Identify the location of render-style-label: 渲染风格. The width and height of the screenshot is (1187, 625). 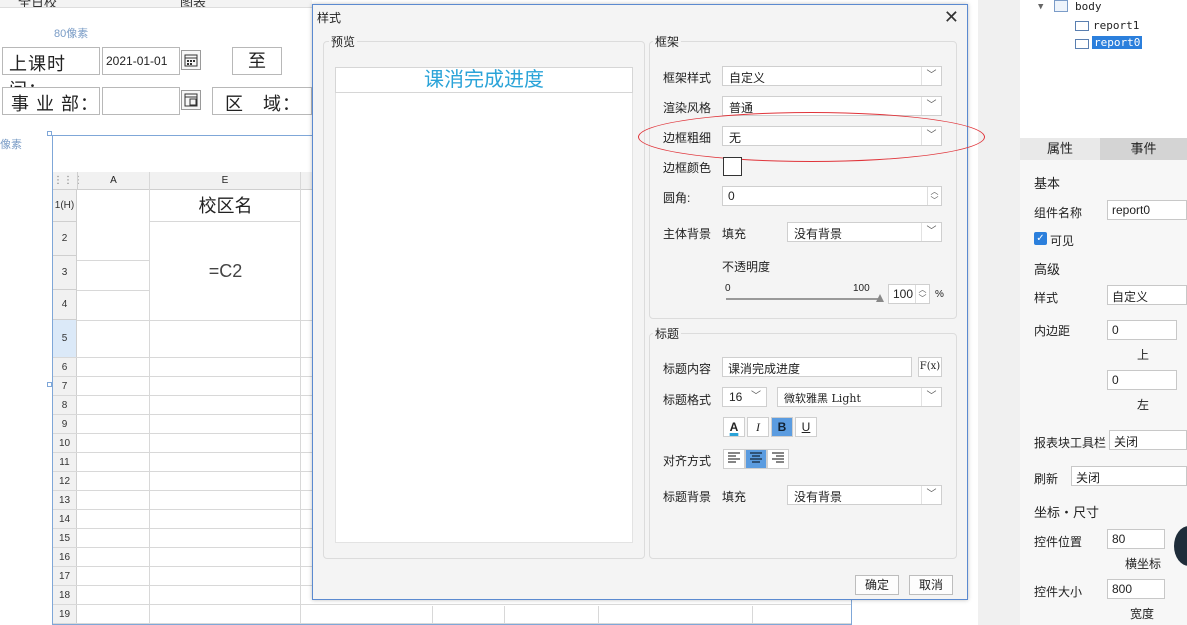
(687, 108).